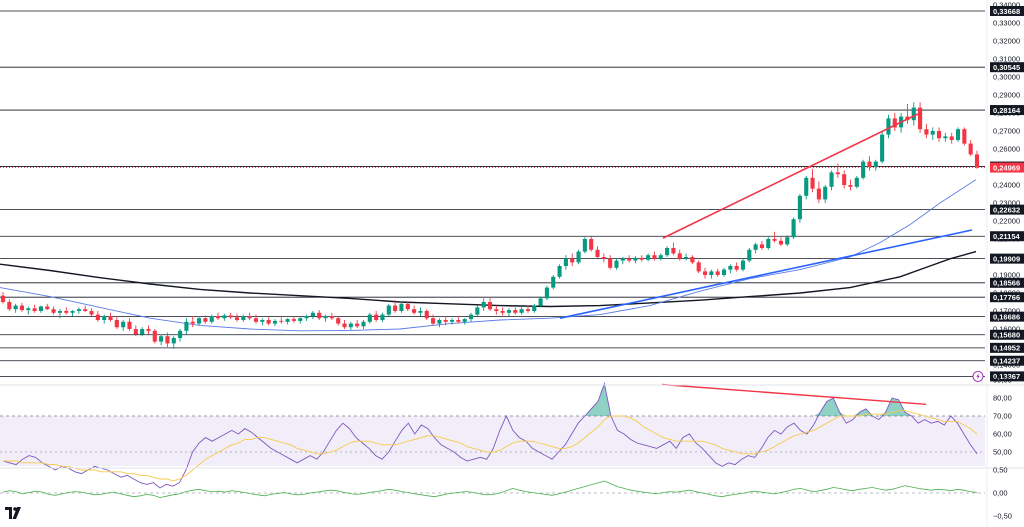 This screenshot has height=527, width=1024. What do you see at coordinates (1006, 41) in the screenshot?
I see `price-tick-label: 0,32000` at bounding box center [1006, 41].